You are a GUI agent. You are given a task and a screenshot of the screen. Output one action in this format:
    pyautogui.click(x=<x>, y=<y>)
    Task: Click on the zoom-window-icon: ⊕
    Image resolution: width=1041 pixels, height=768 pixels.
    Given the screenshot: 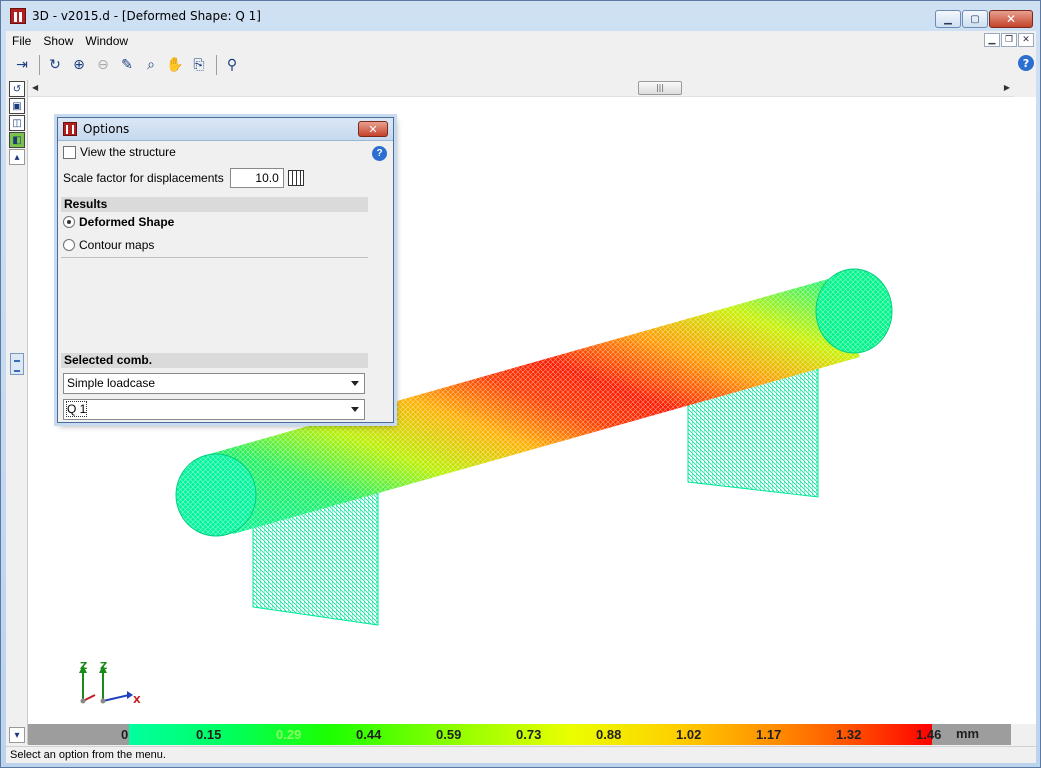 What is the action you would take?
    pyautogui.click(x=79, y=65)
    